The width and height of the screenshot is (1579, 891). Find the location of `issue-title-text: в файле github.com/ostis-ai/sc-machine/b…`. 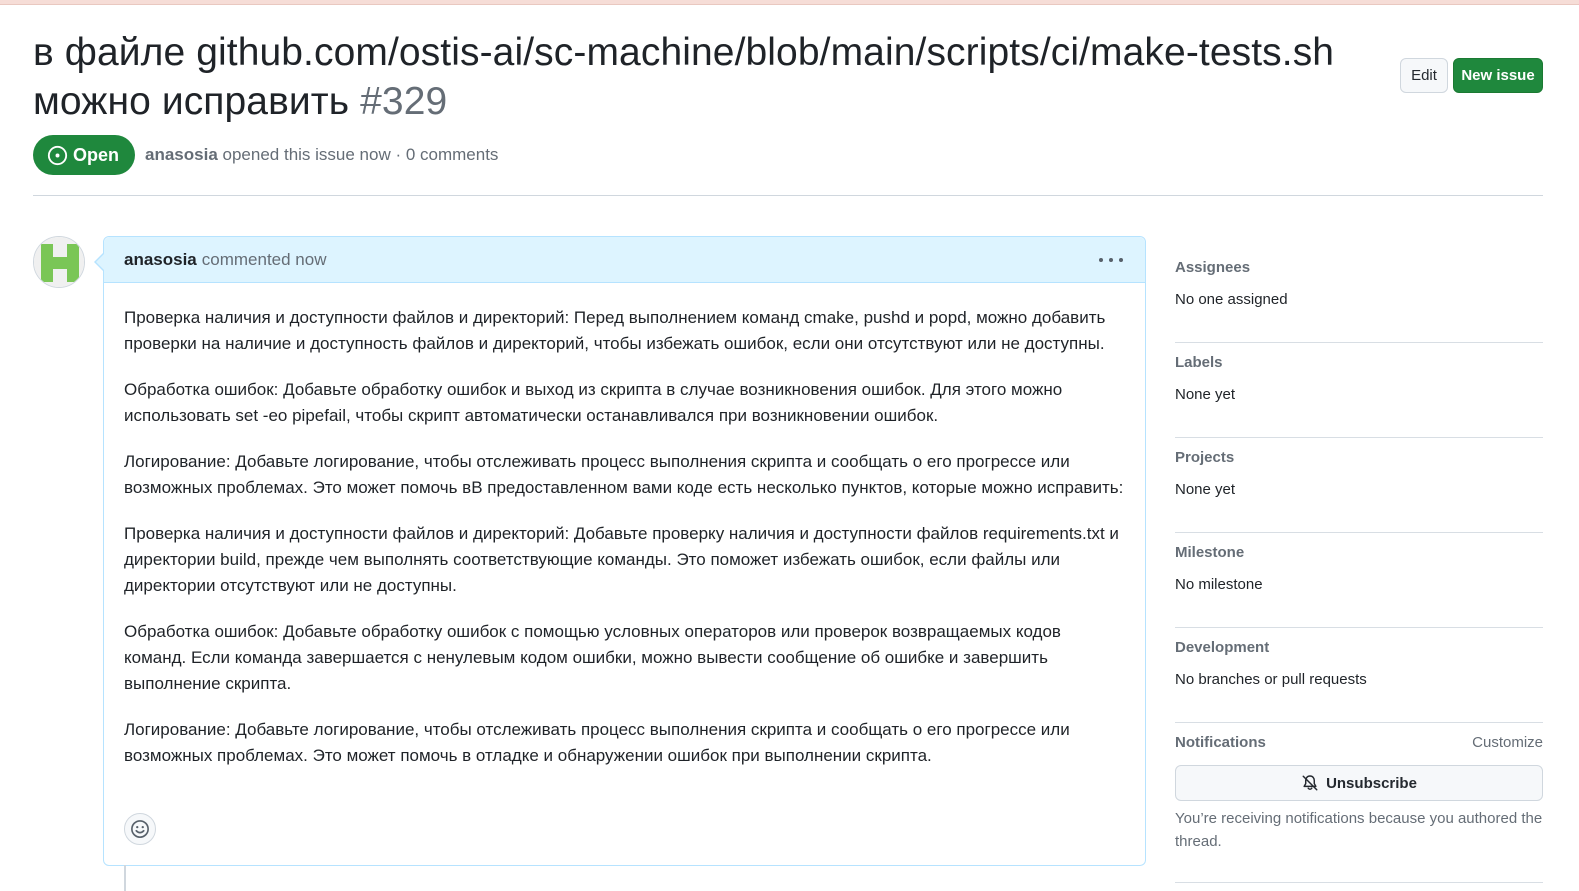

issue-title-text: в файле github.com/ostis-ai/sc-machine/b… is located at coordinates (684, 77).